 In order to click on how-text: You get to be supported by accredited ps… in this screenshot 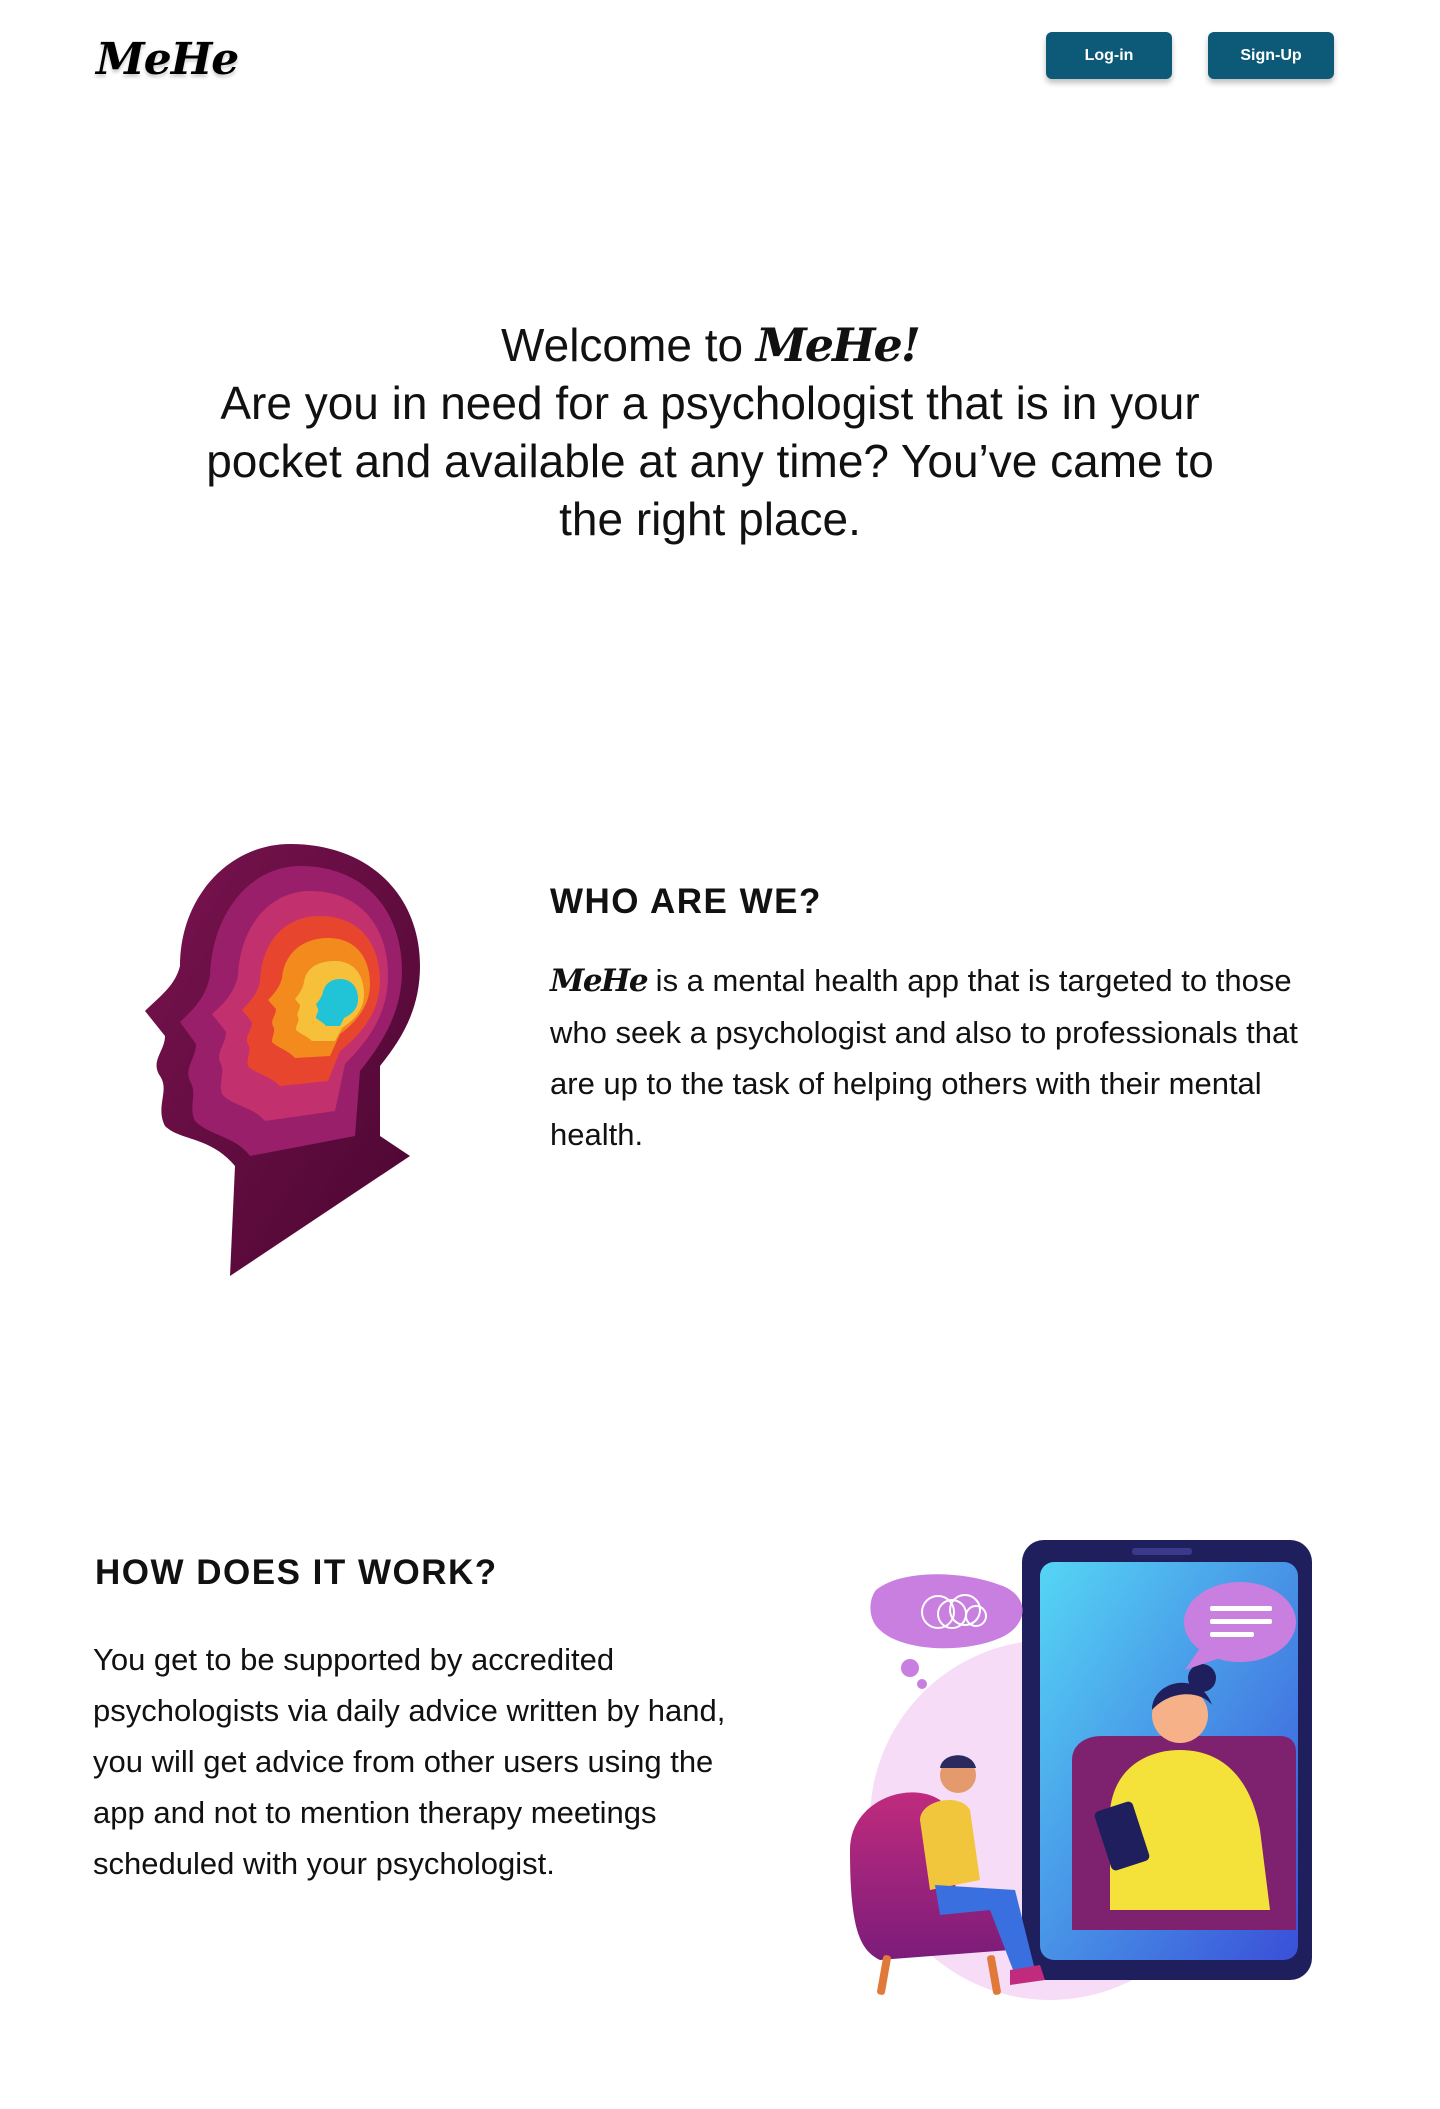, I will do `click(409, 1761)`.